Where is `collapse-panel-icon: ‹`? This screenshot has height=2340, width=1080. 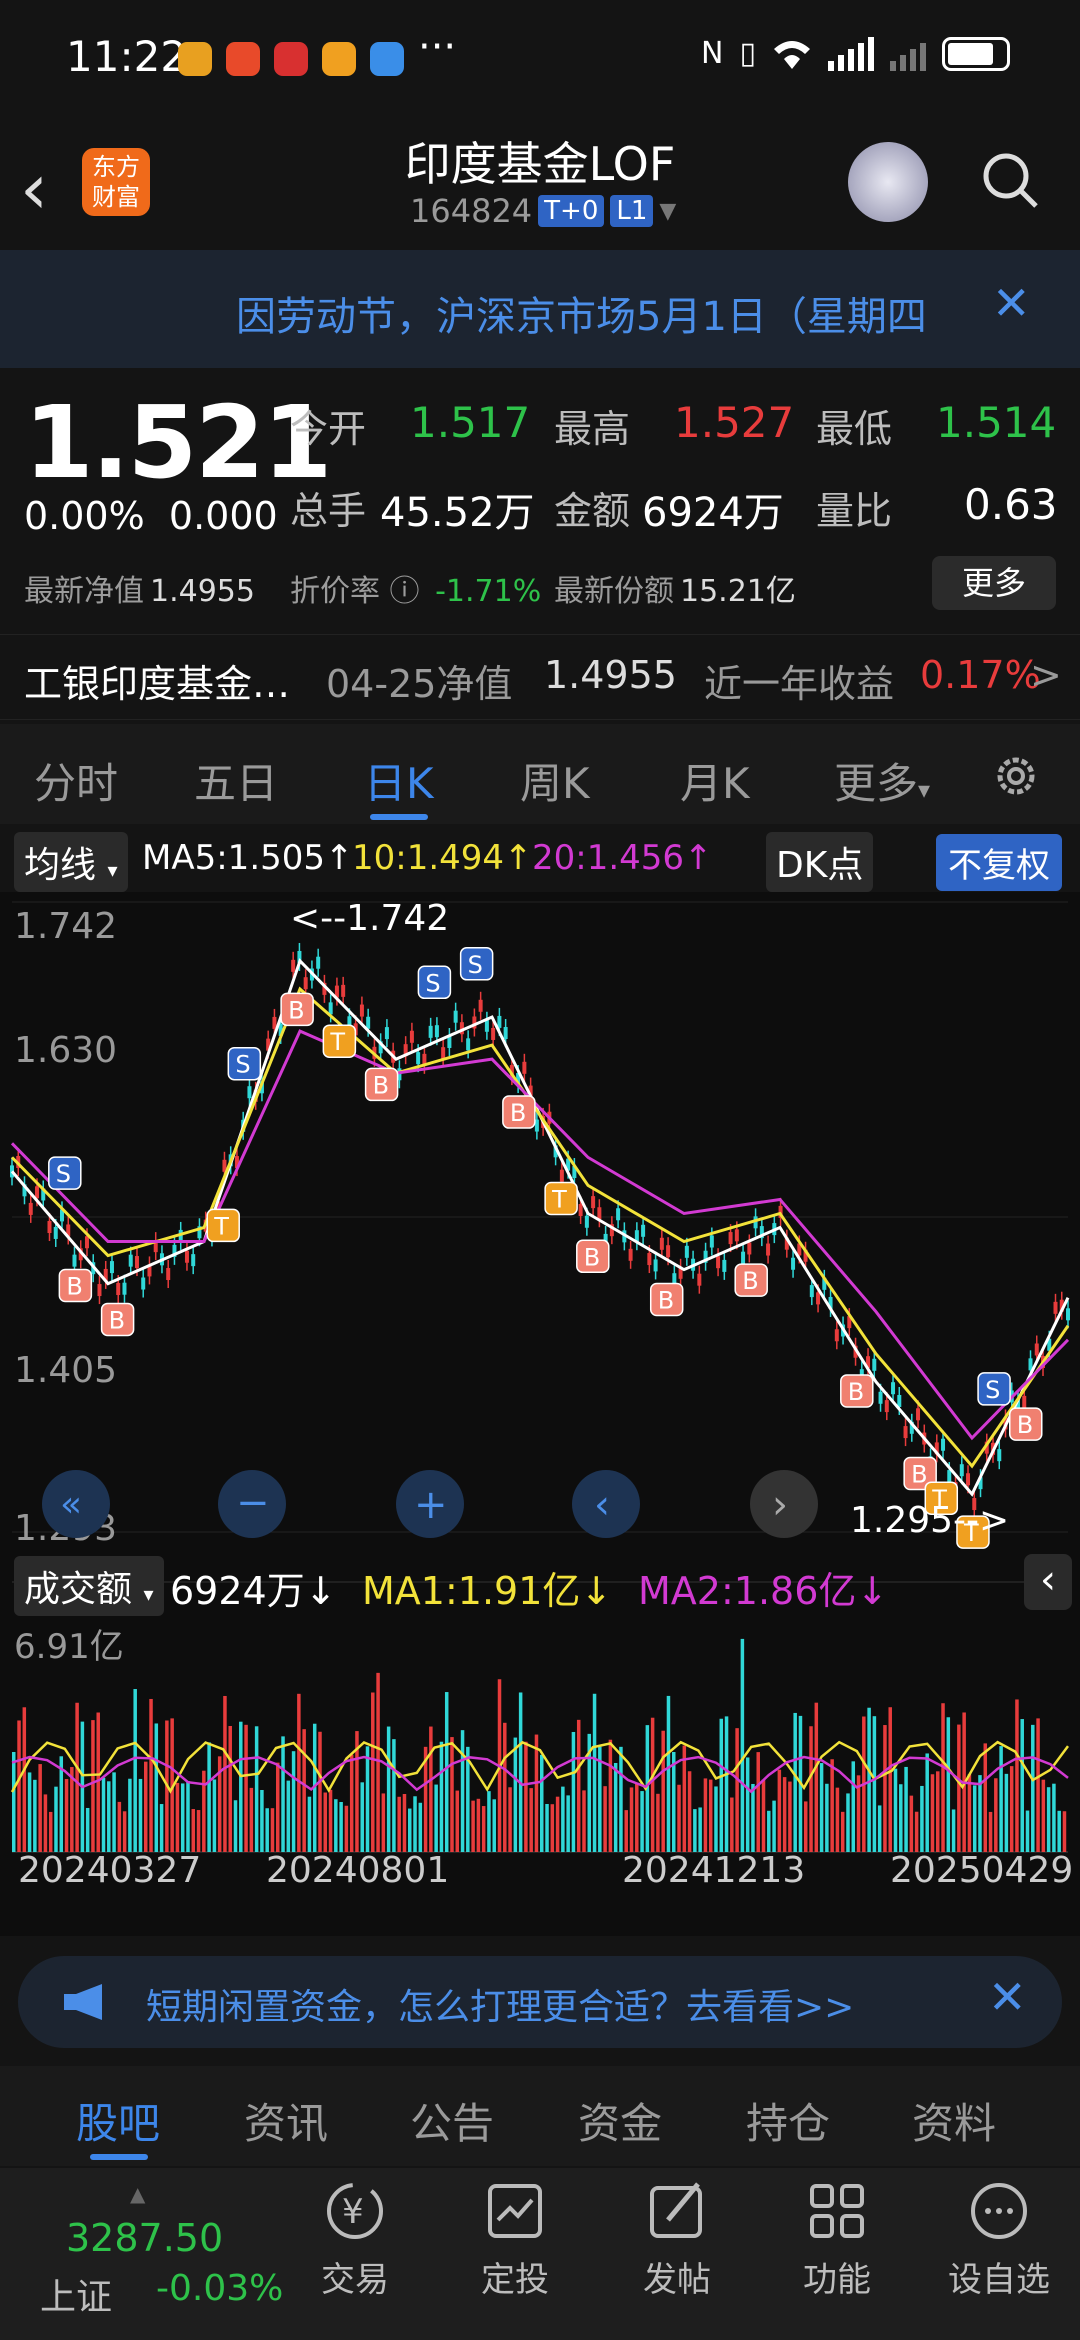 collapse-panel-icon: ‹ is located at coordinates (1048, 1582).